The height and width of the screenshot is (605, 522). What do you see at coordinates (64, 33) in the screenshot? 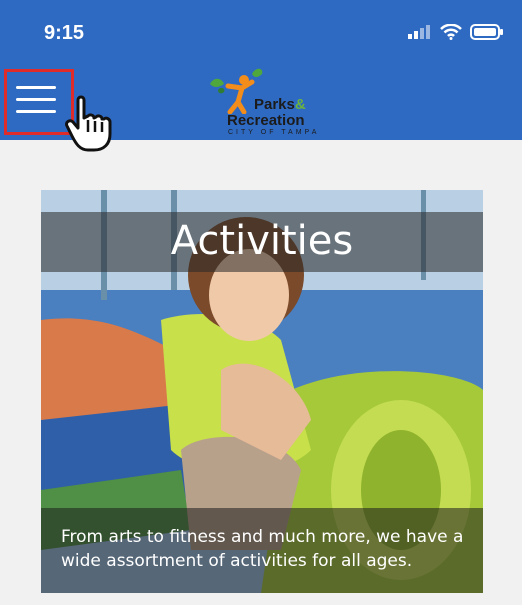
I see `status-time: 9:15` at bounding box center [64, 33].